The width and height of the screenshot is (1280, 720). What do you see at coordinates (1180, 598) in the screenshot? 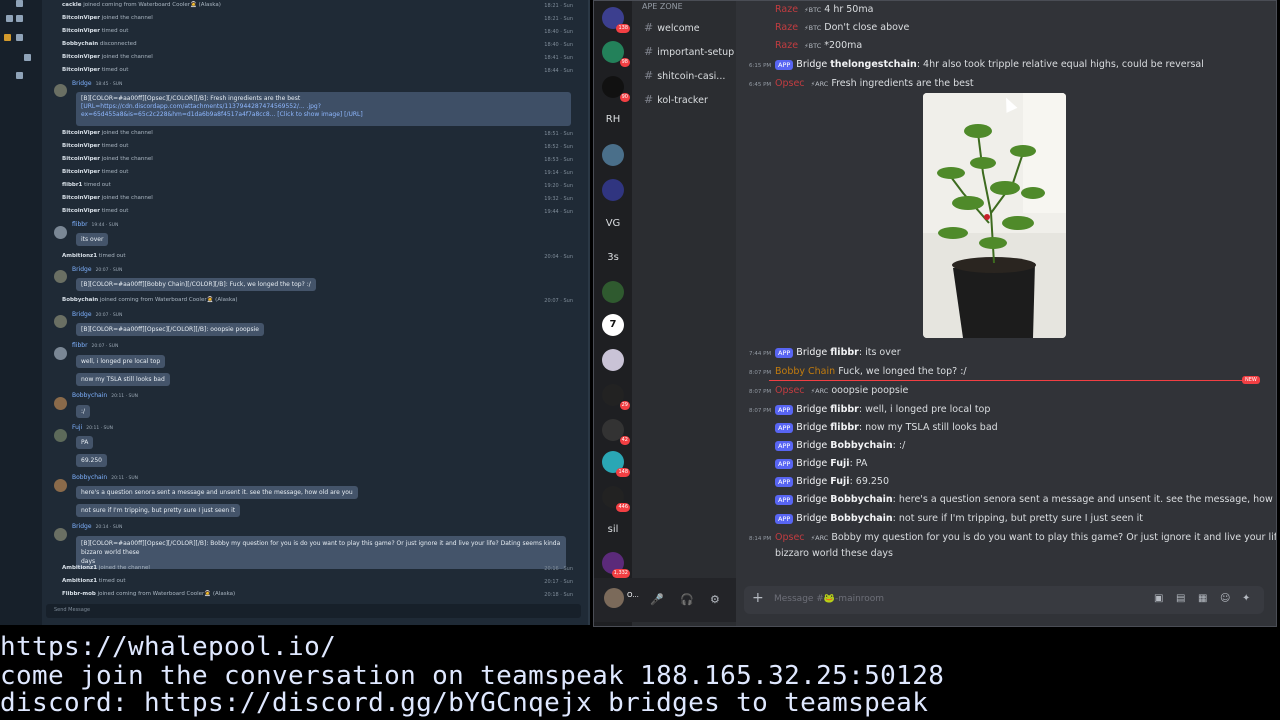
I see `gif-icon: ▤` at bounding box center [1180, 598].